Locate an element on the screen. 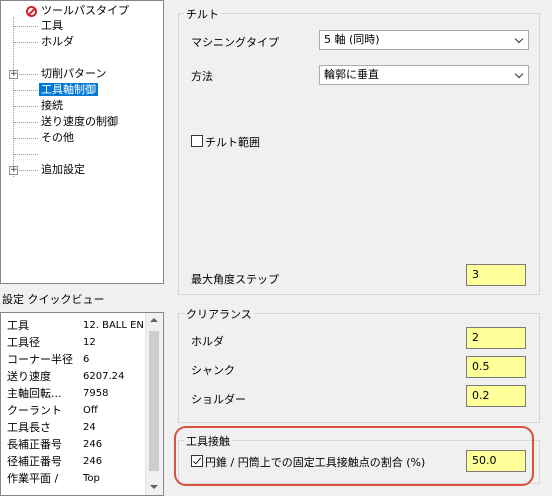 Image resolution: width=552 pixels, height=496 pixels. shank-clearance-input: 0.5 is located at coordinates (496, 367).